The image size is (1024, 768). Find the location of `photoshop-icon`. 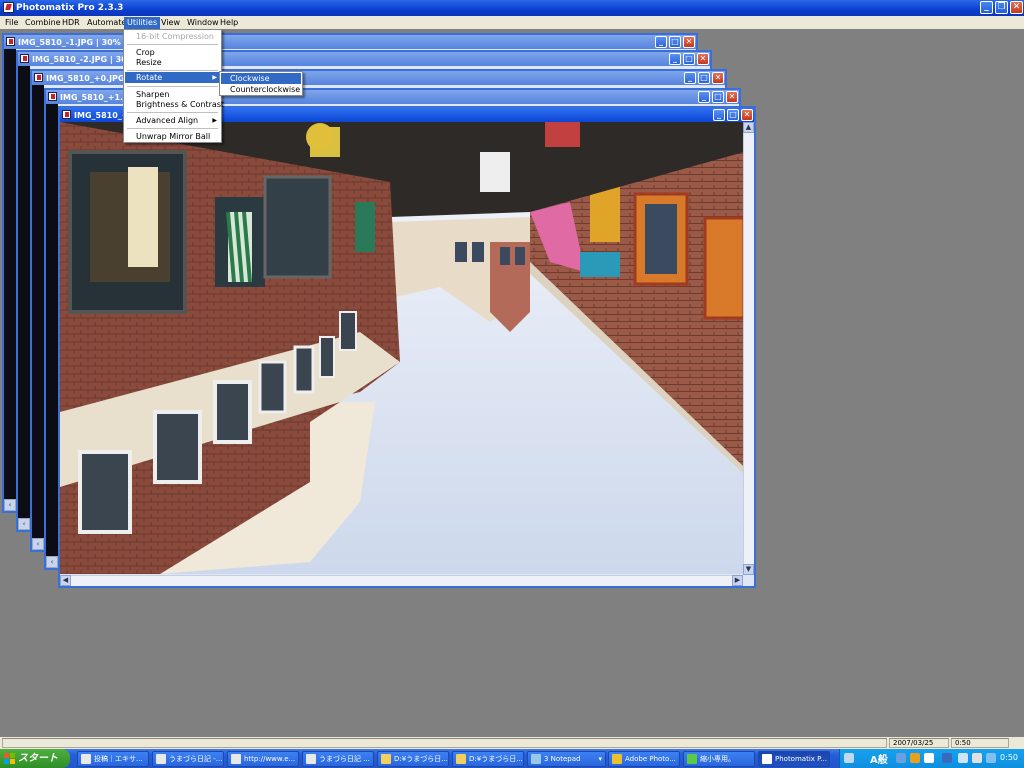

photoshop-icon is located at coordinates (617, 759).